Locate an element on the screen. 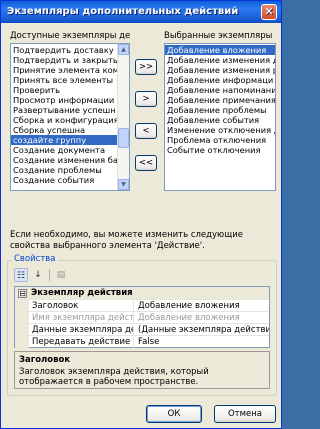 This screenshot has width=320, height=429. properties-toolbar: ☷ ↓ ▤ is located at coordinates (49, 276).